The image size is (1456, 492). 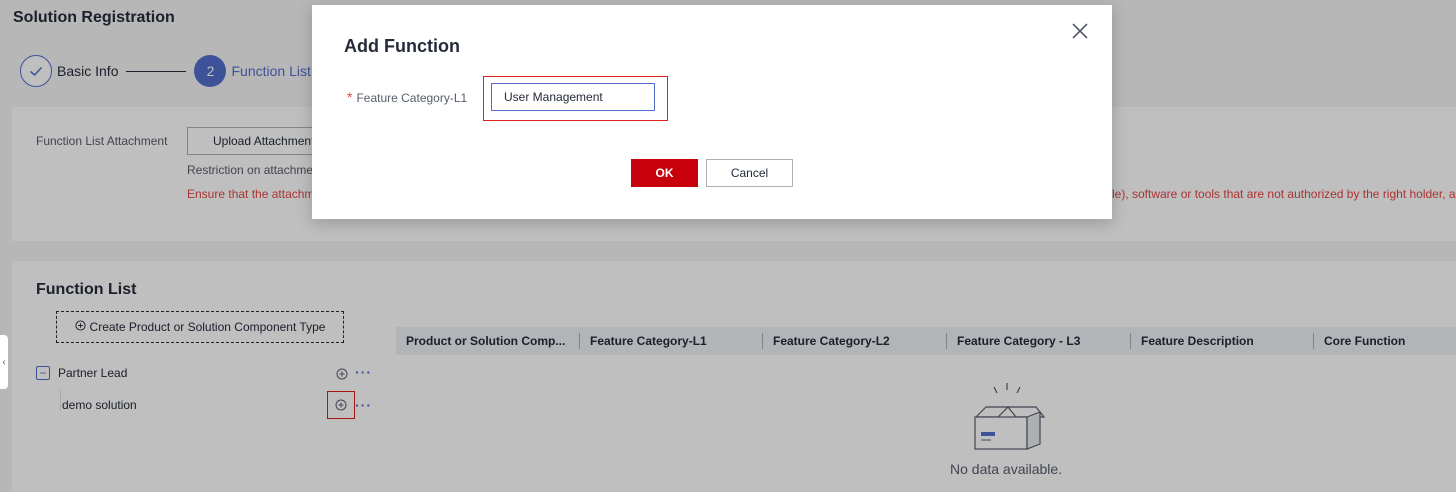 I want to click on dialog-title: Add Function, so click(x=402, y=46).